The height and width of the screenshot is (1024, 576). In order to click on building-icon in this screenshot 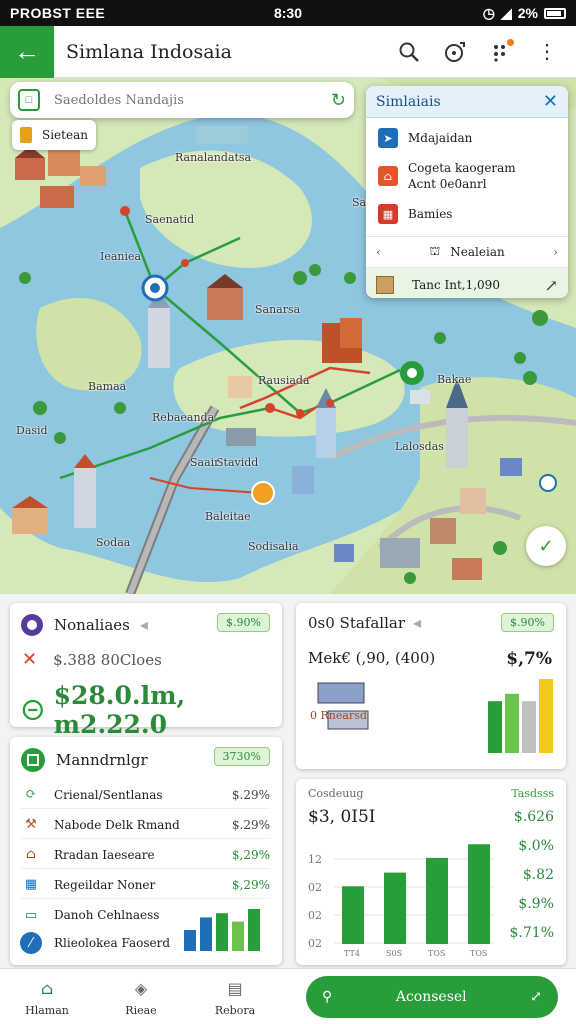, I will do `click(26, 135)`.